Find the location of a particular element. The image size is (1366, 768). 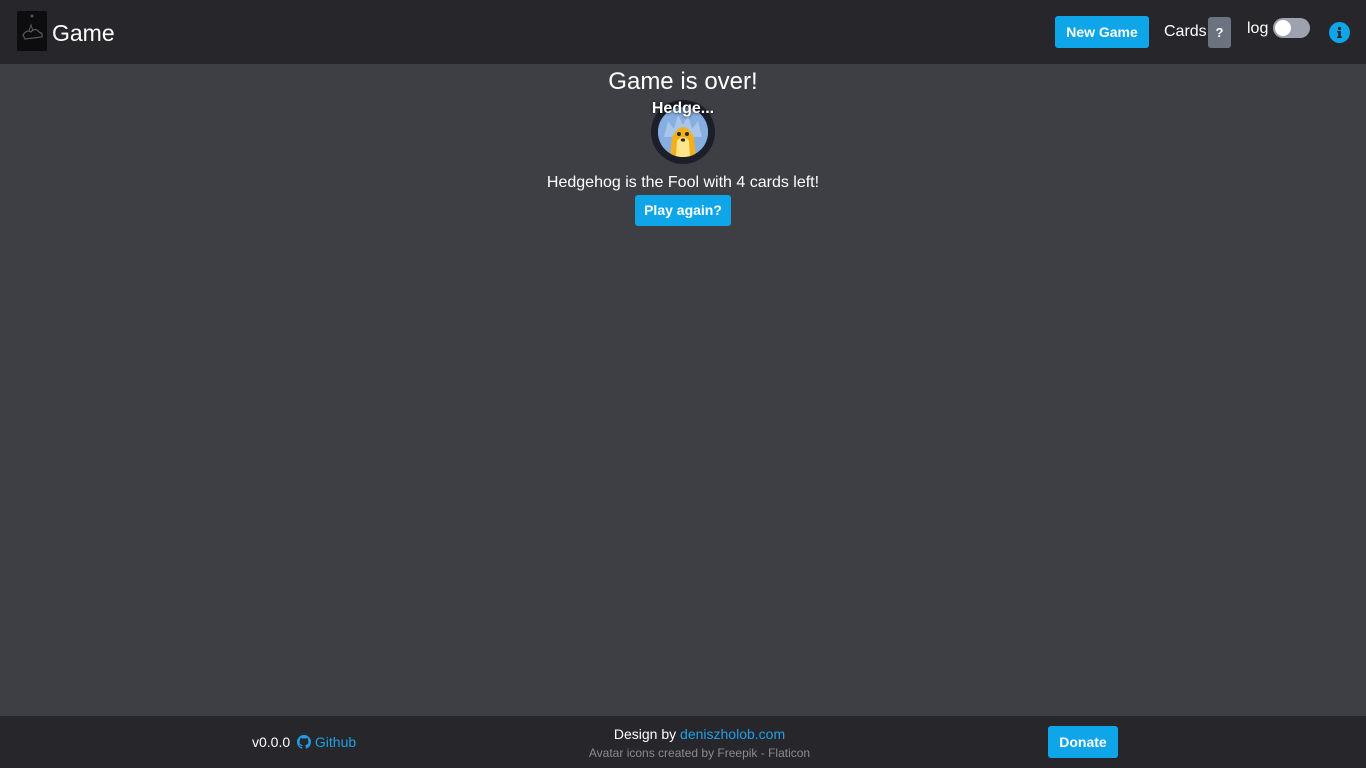

info-icon is located at coordinates (1339, 32).